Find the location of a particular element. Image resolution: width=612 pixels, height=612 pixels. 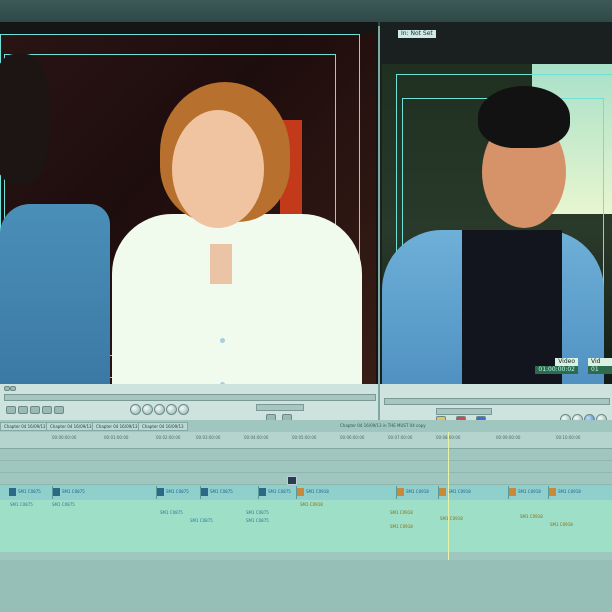

mark-out-button is located at coordinates (23, 410).